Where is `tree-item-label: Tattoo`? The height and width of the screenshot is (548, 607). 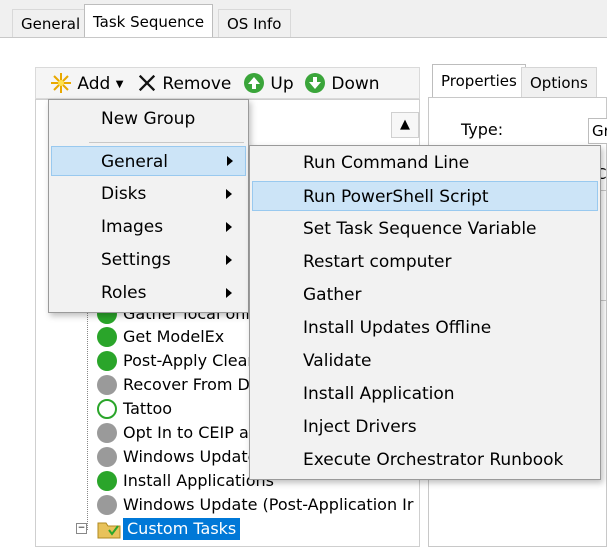 tree-item-label: Tattoo is located at coordinates (148, 408).